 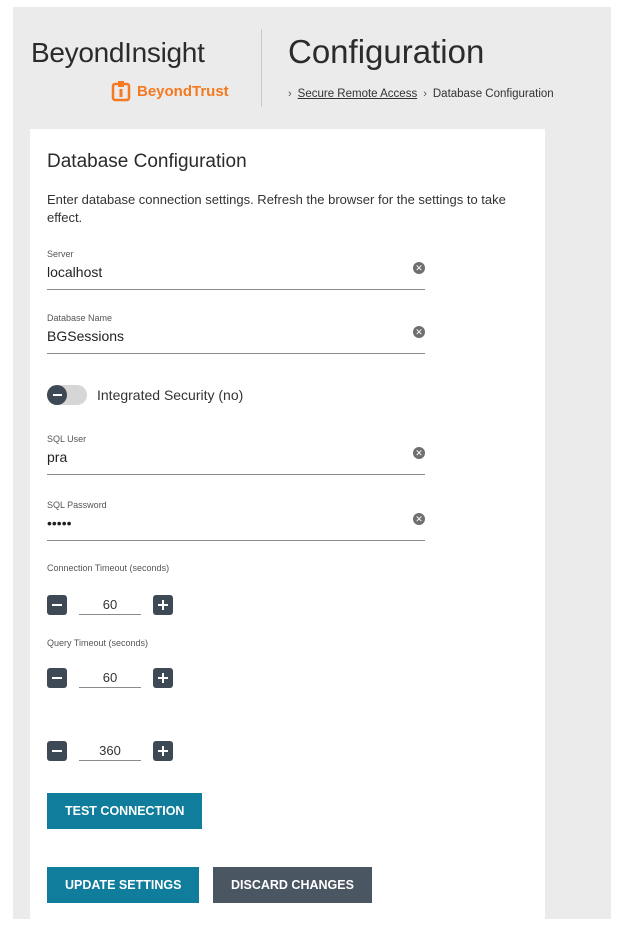 I want to click on brand-sub-text: BeyondTrust, so click(x=183, y=91).